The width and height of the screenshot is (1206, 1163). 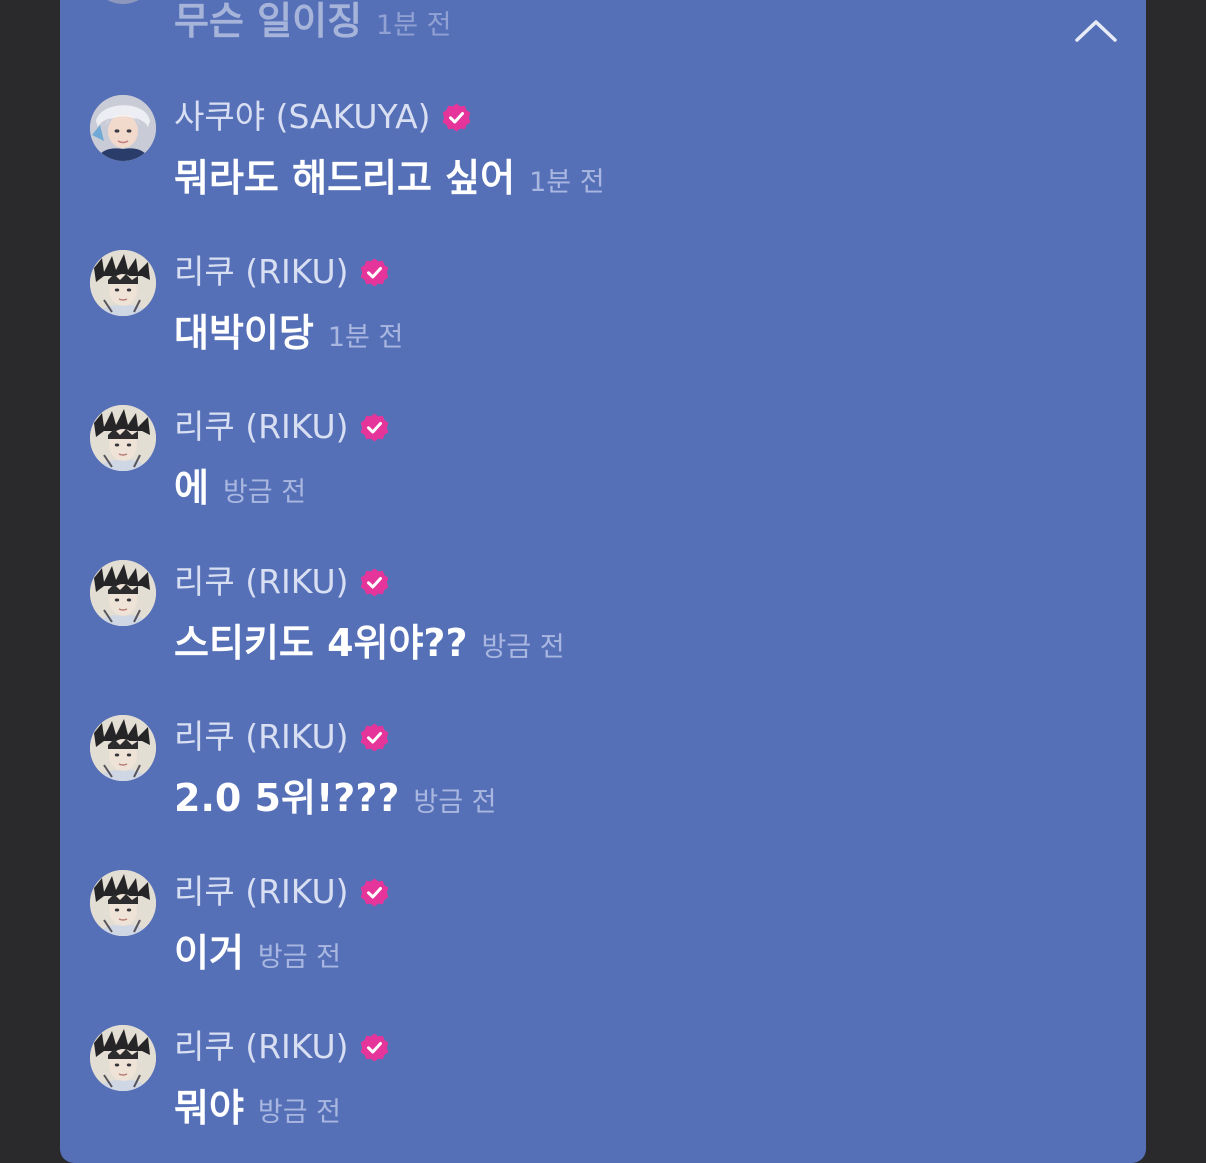 What do you see at coordinates (244, 333) in the screenshot?
I see `message-text: 대박이당` at bounding box center [244, 333].